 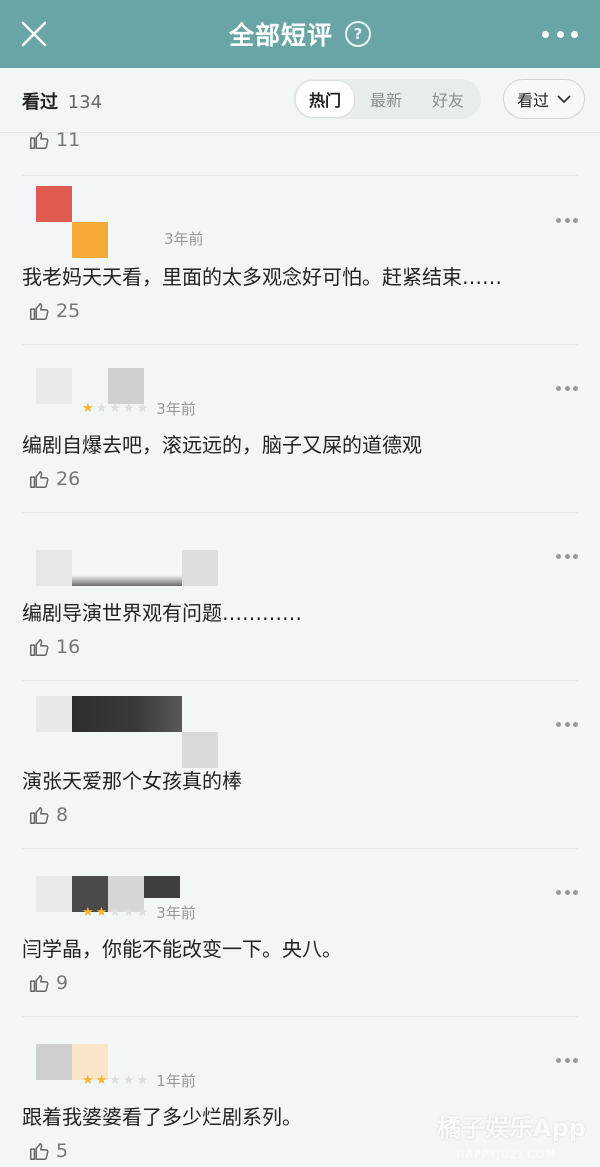 I want to click on comment-meta: ★ ★ ★ ★ ★ 1年前, so click(x=139, y=1080).